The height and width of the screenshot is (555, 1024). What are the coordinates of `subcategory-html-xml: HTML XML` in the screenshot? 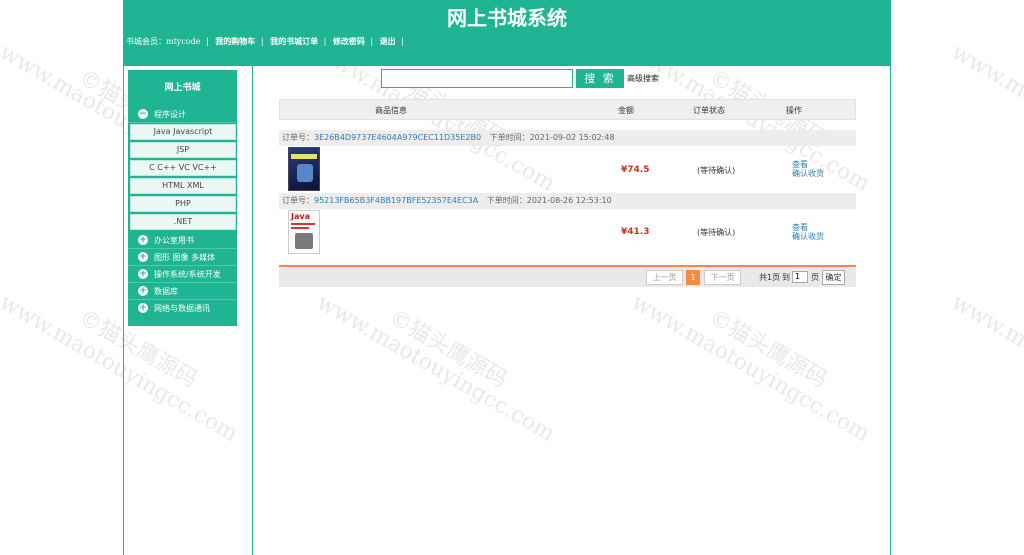 It's located at (183, 186).